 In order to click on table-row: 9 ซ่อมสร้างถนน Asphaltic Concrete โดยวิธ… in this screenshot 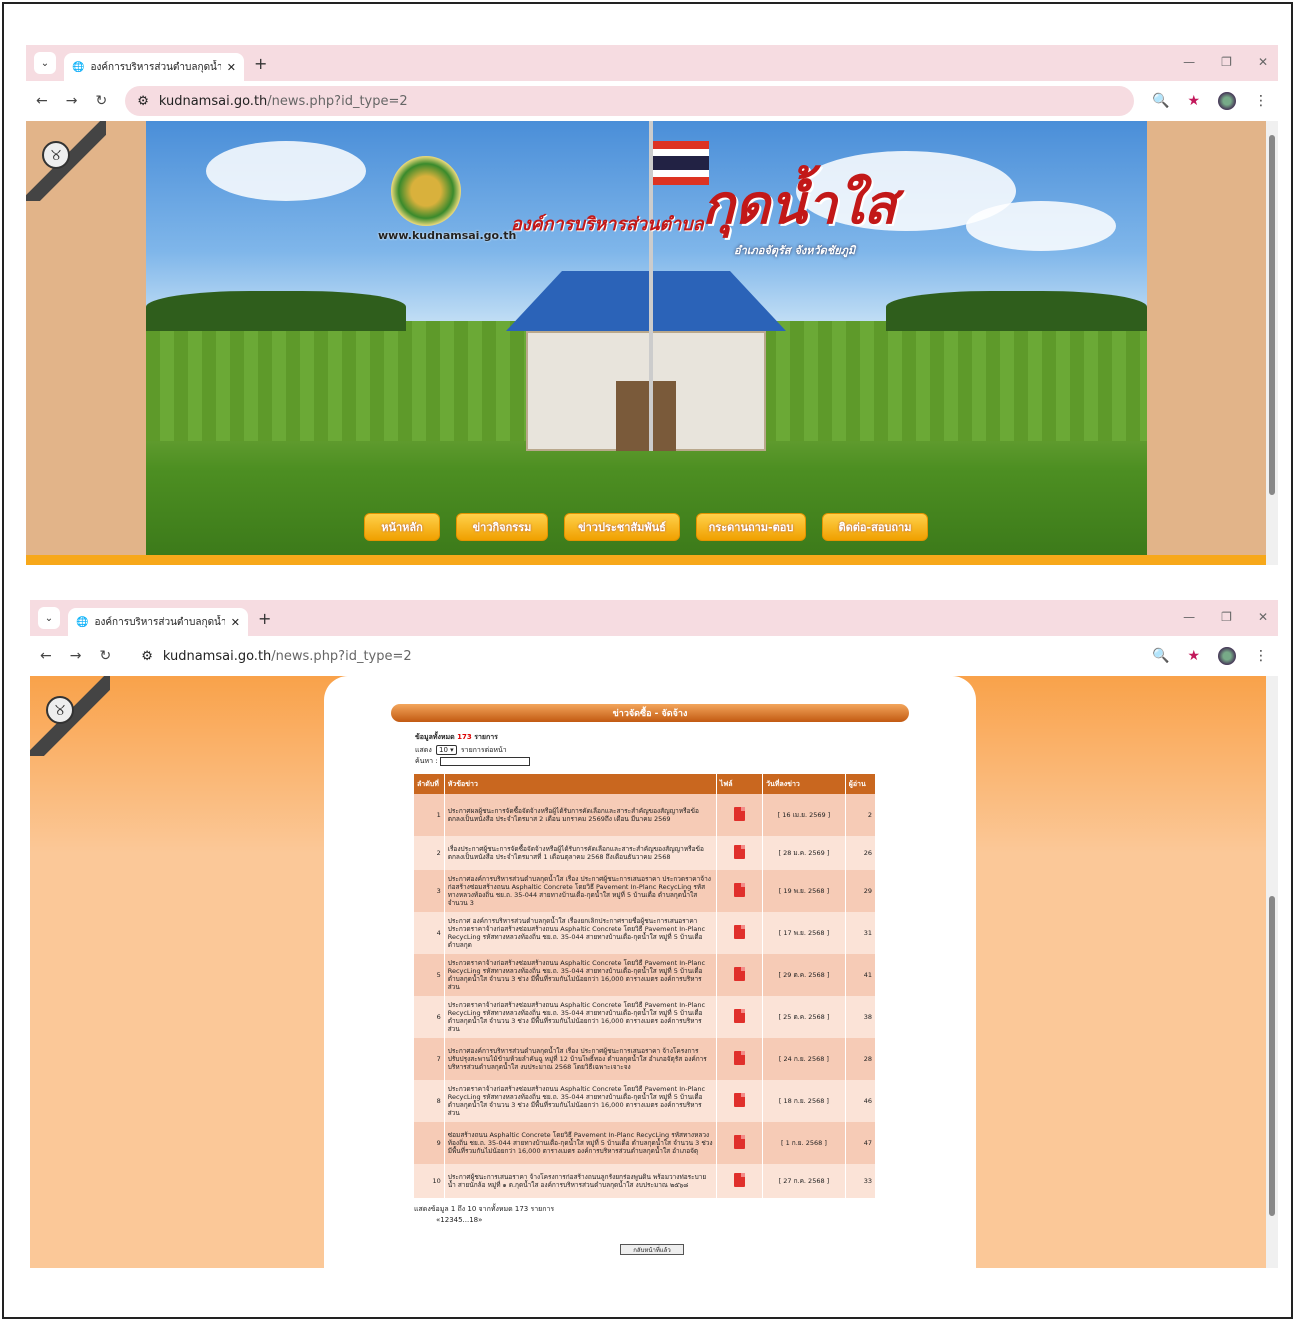, I will do `click(645, 1143)`.